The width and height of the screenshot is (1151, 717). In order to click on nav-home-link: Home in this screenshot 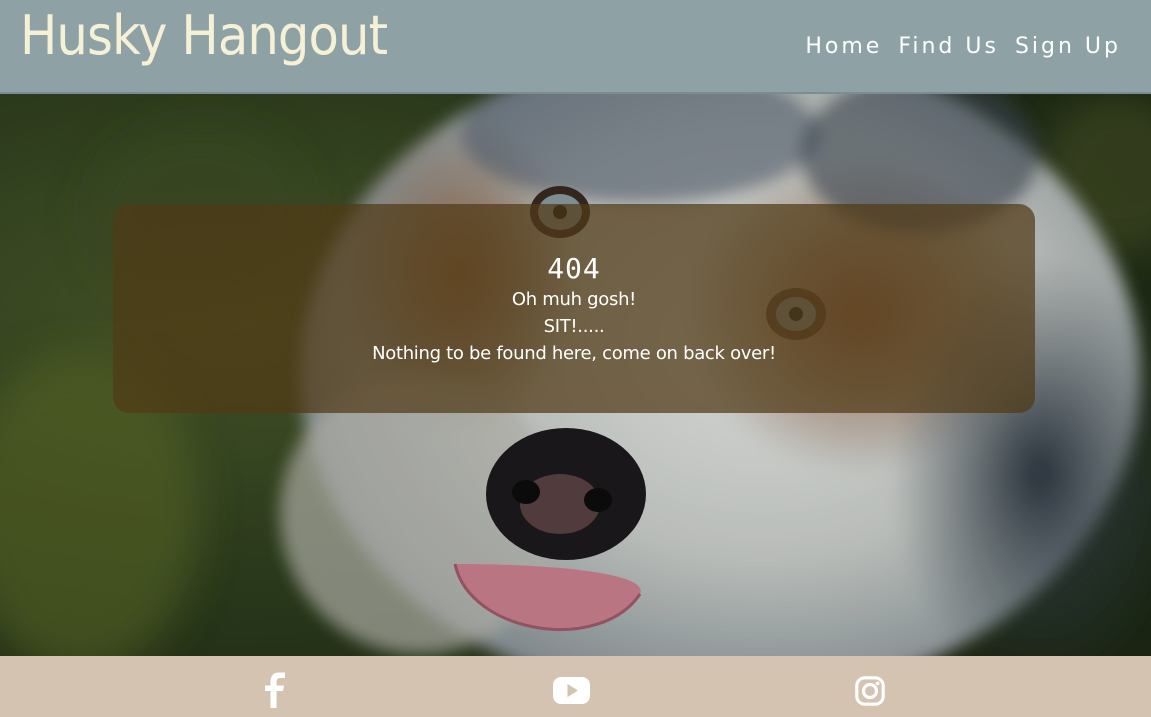, I will do `click(843, 47)`.